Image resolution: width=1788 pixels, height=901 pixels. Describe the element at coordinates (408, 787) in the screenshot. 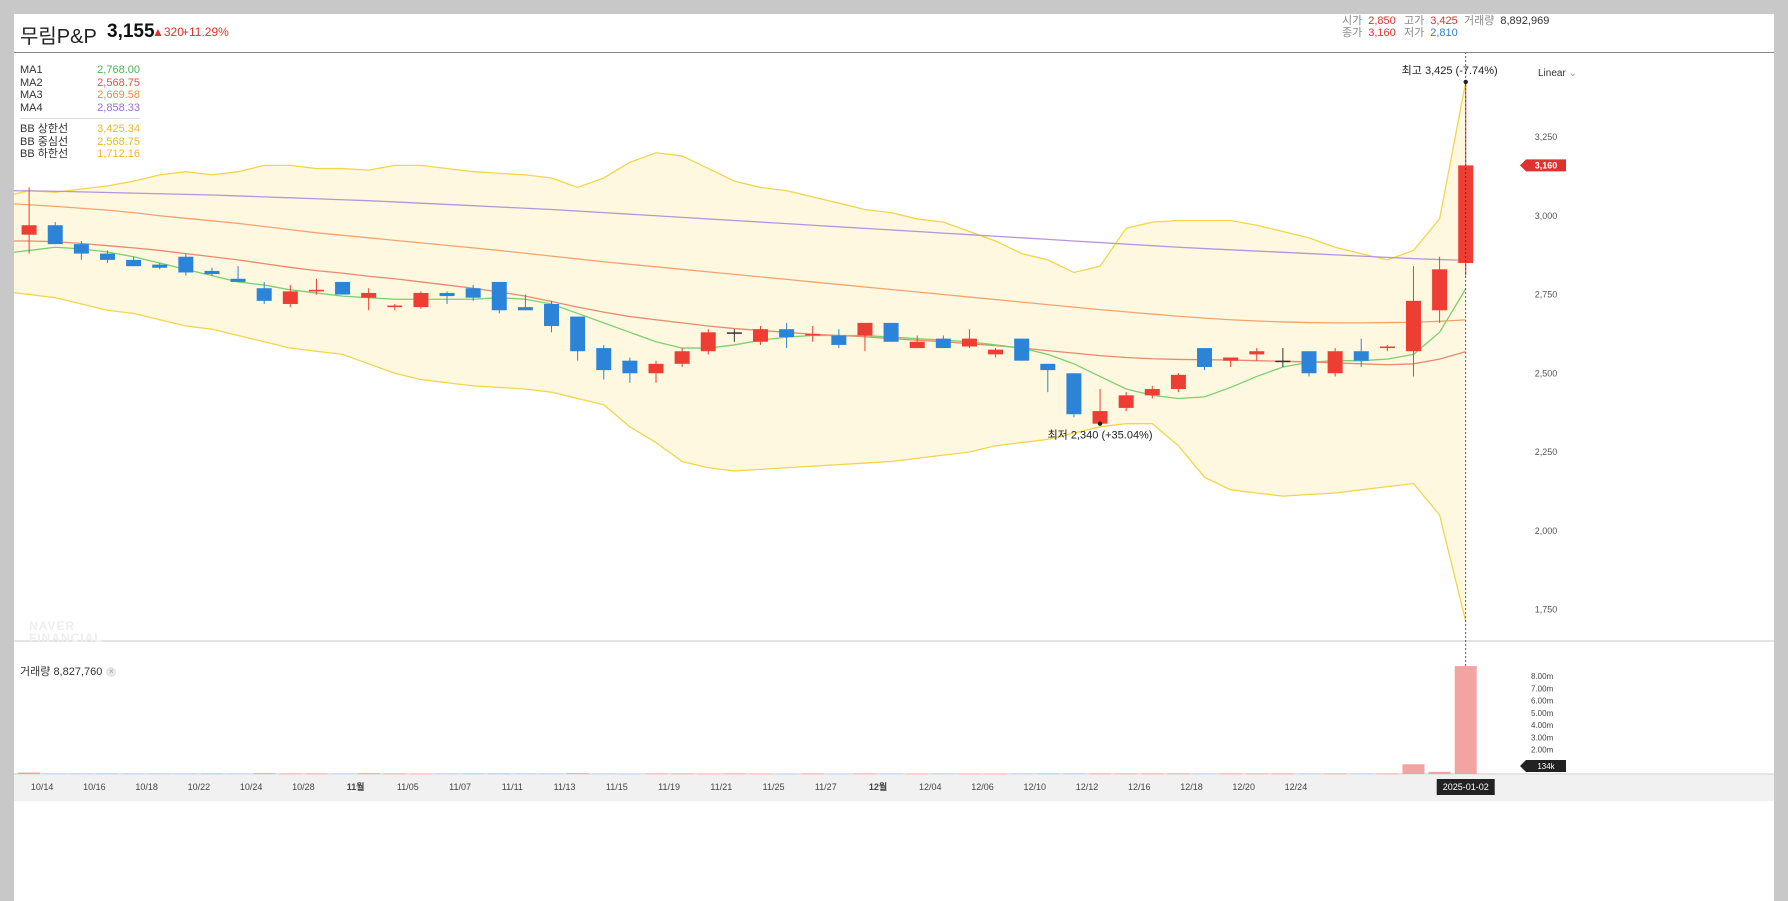

I see `x-tick-label: 11/05` at that location.